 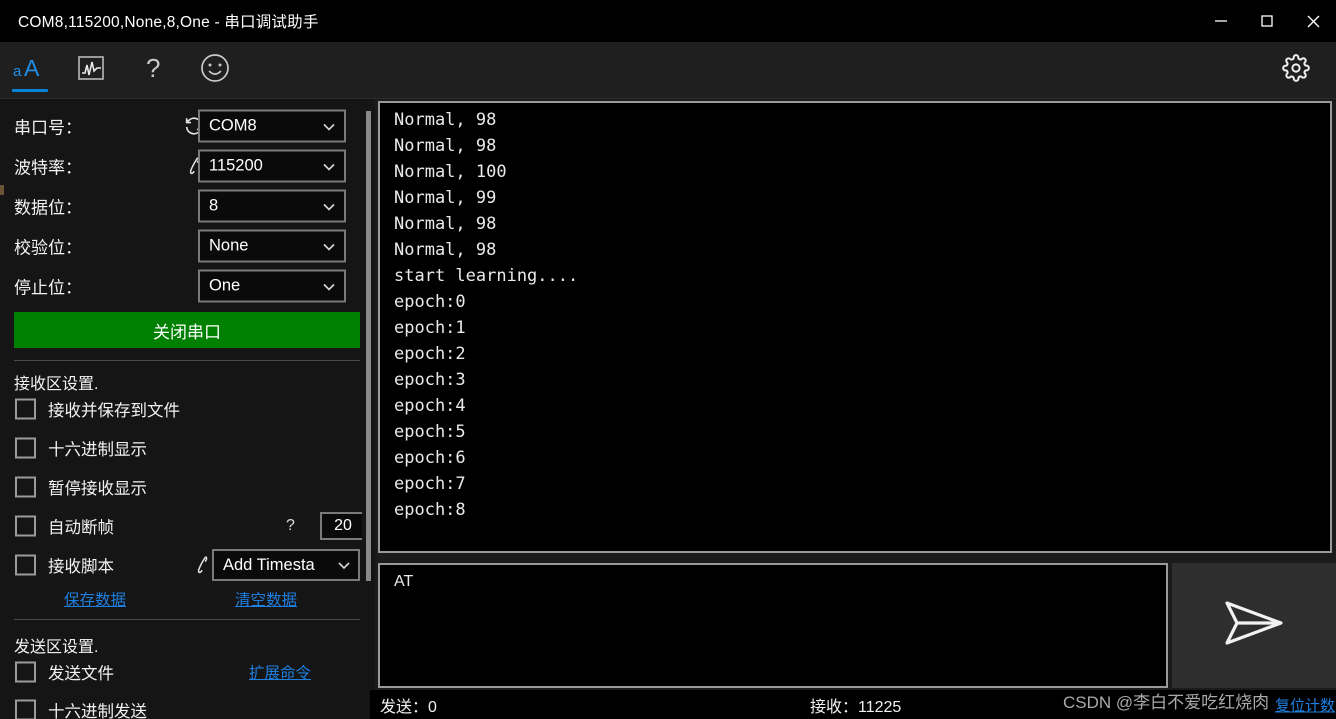 I want to click on save-data-link: 保存数据, so click(x=95, y=599).